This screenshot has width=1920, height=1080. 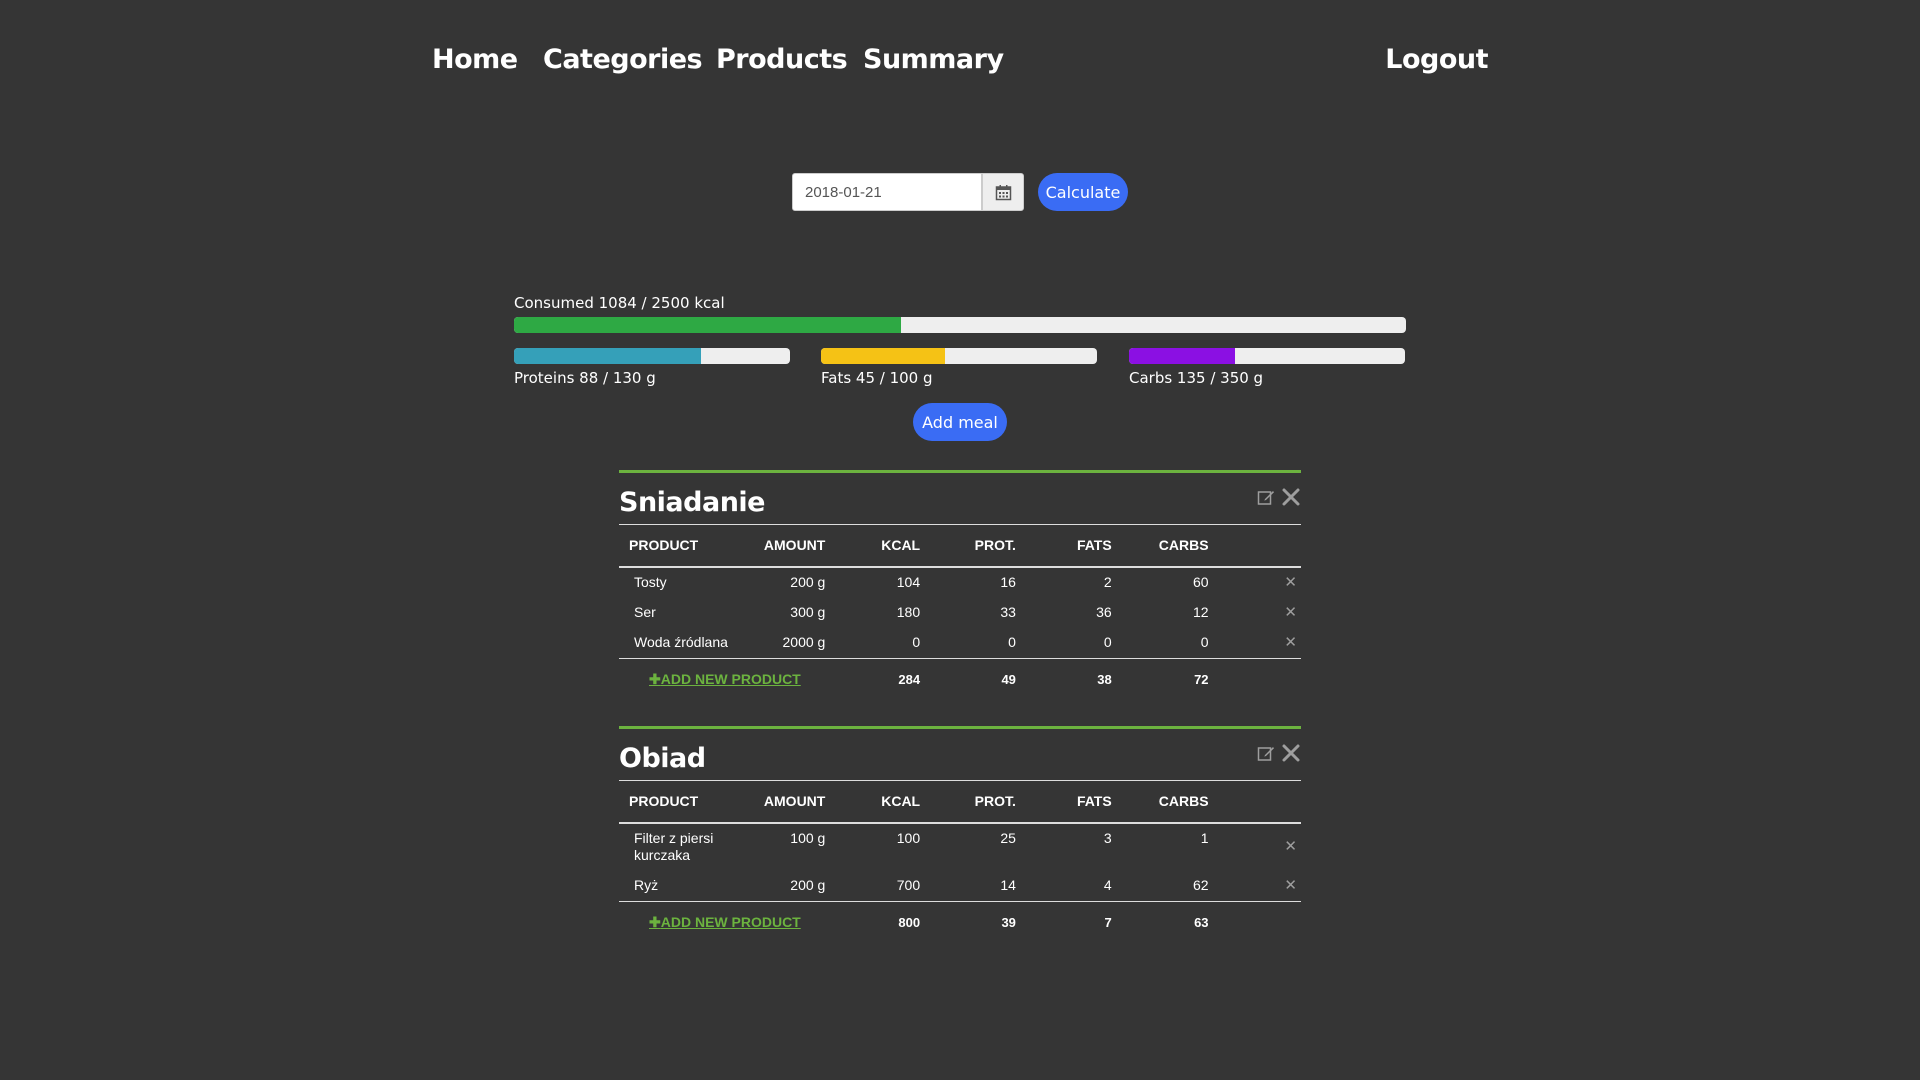 What do you see at coordinates (1170, 678) in the screenshot?
I see `total-carbs: 72` at bounding box center [1170, 678].